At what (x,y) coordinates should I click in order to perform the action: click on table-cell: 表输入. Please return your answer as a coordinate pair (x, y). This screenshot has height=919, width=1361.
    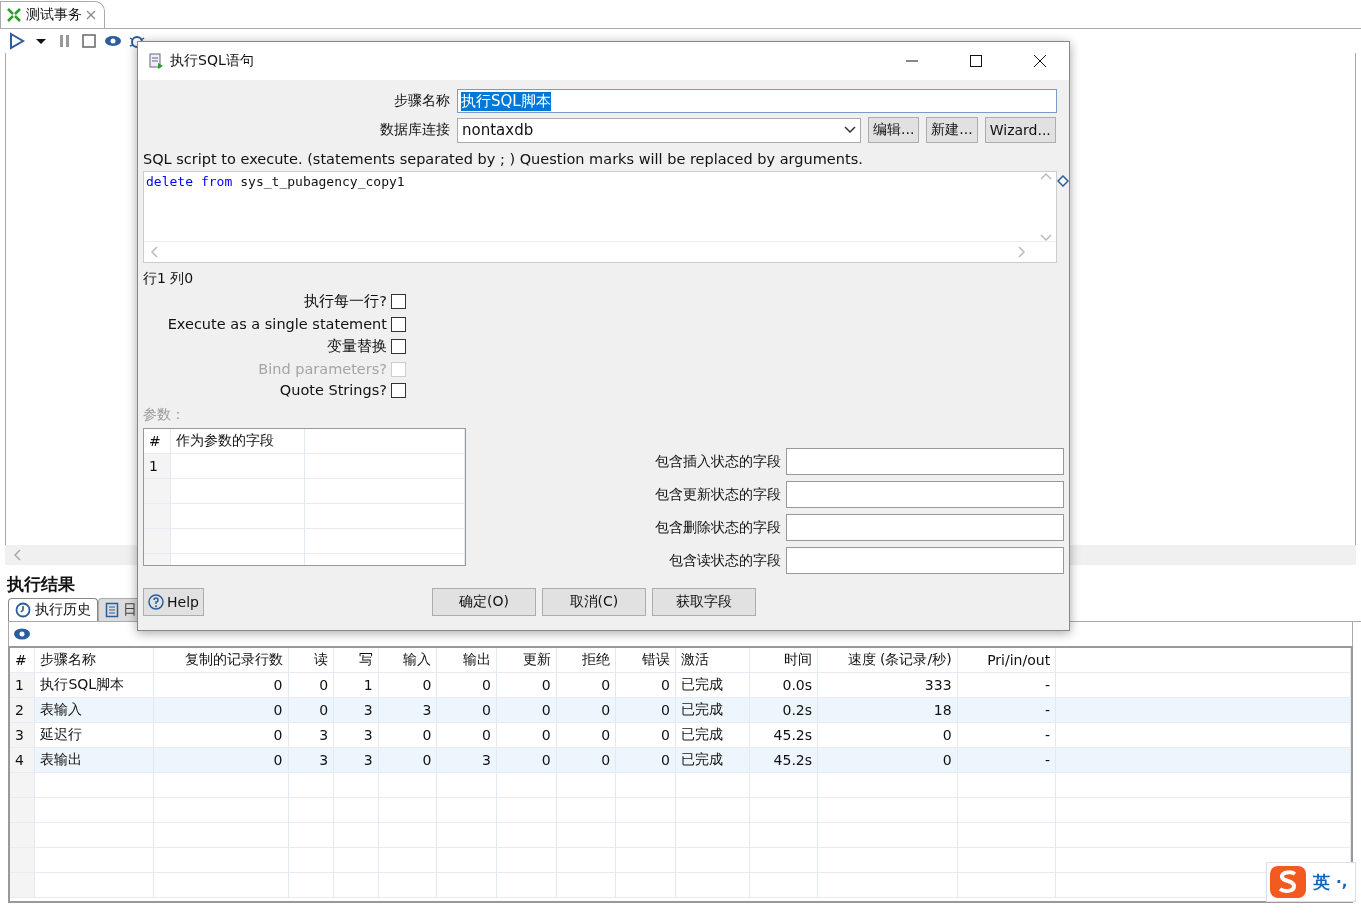
    Looking at the image, I should click on (94, 710).